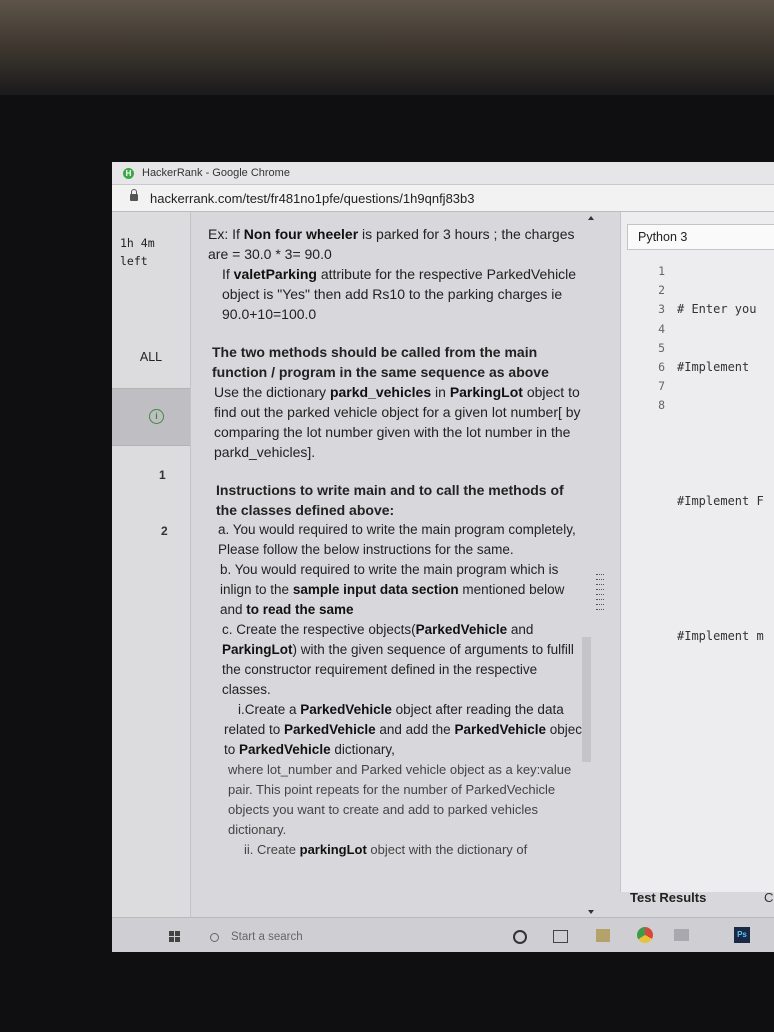  Describe the element at coordinates (661, 347) in the screenshot. I see `line-number: 5` at that location.